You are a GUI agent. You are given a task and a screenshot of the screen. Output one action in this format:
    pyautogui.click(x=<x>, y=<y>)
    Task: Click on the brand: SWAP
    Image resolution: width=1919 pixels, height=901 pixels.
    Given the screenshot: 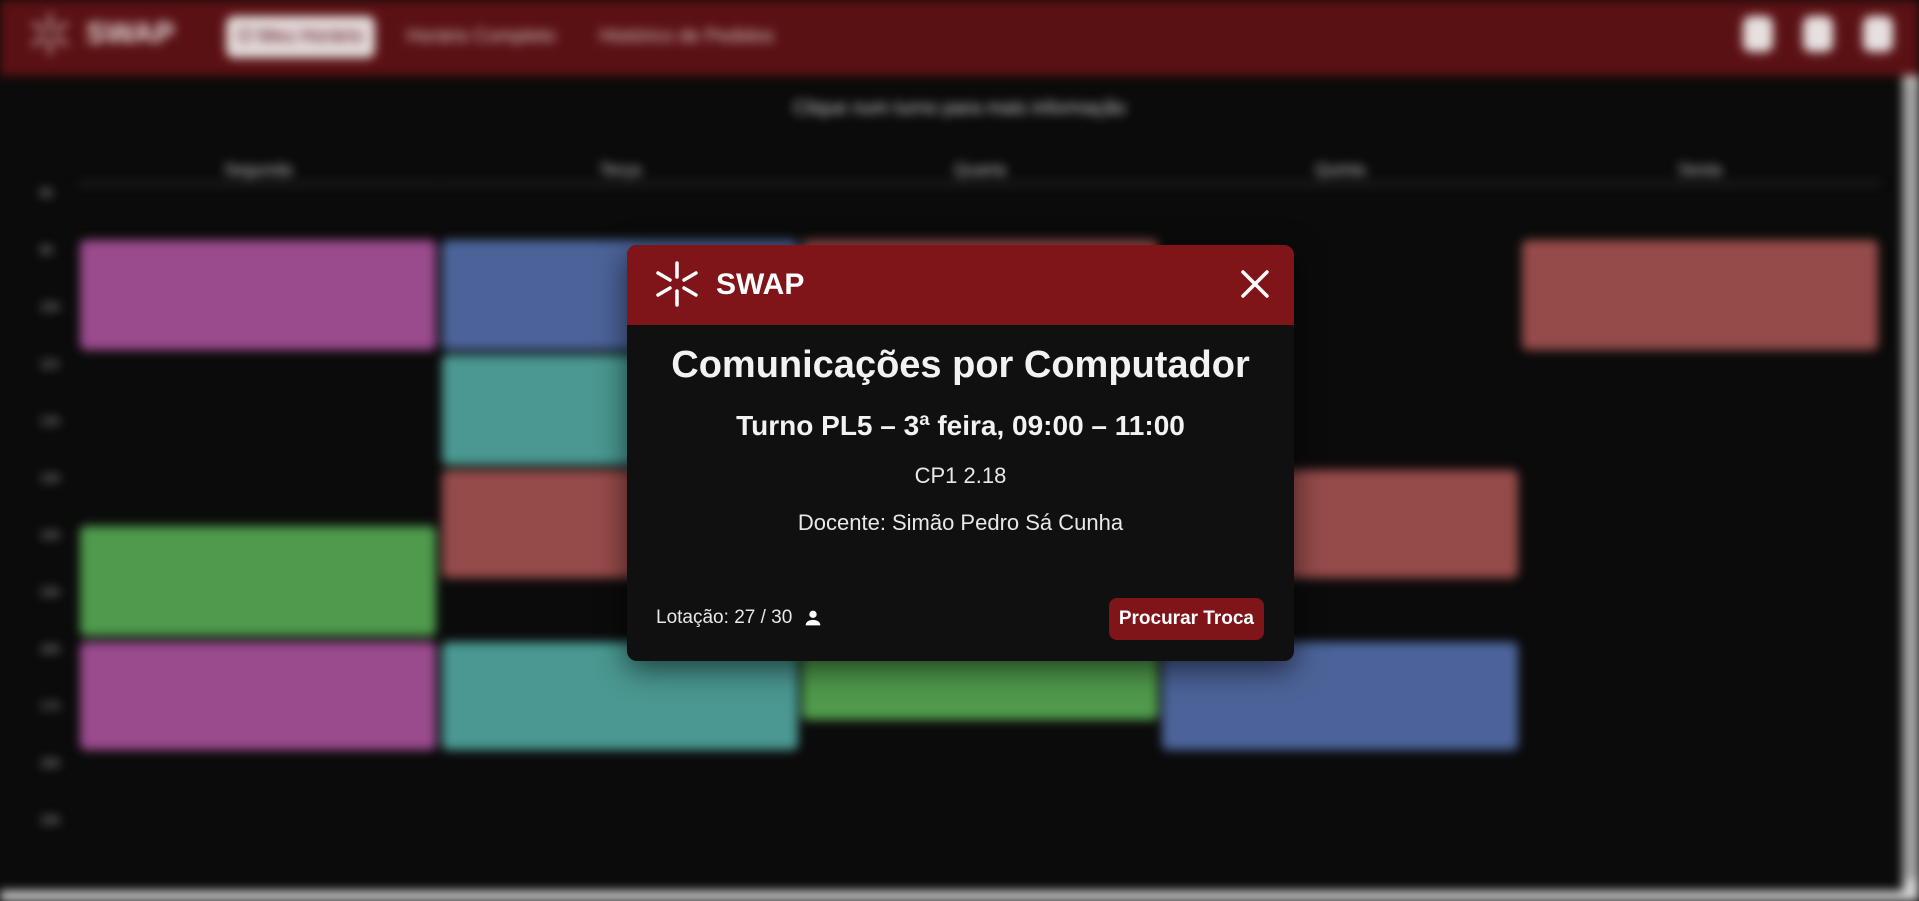 What is the action you would take?
    pyautogui.click(x=101, y=34)
    